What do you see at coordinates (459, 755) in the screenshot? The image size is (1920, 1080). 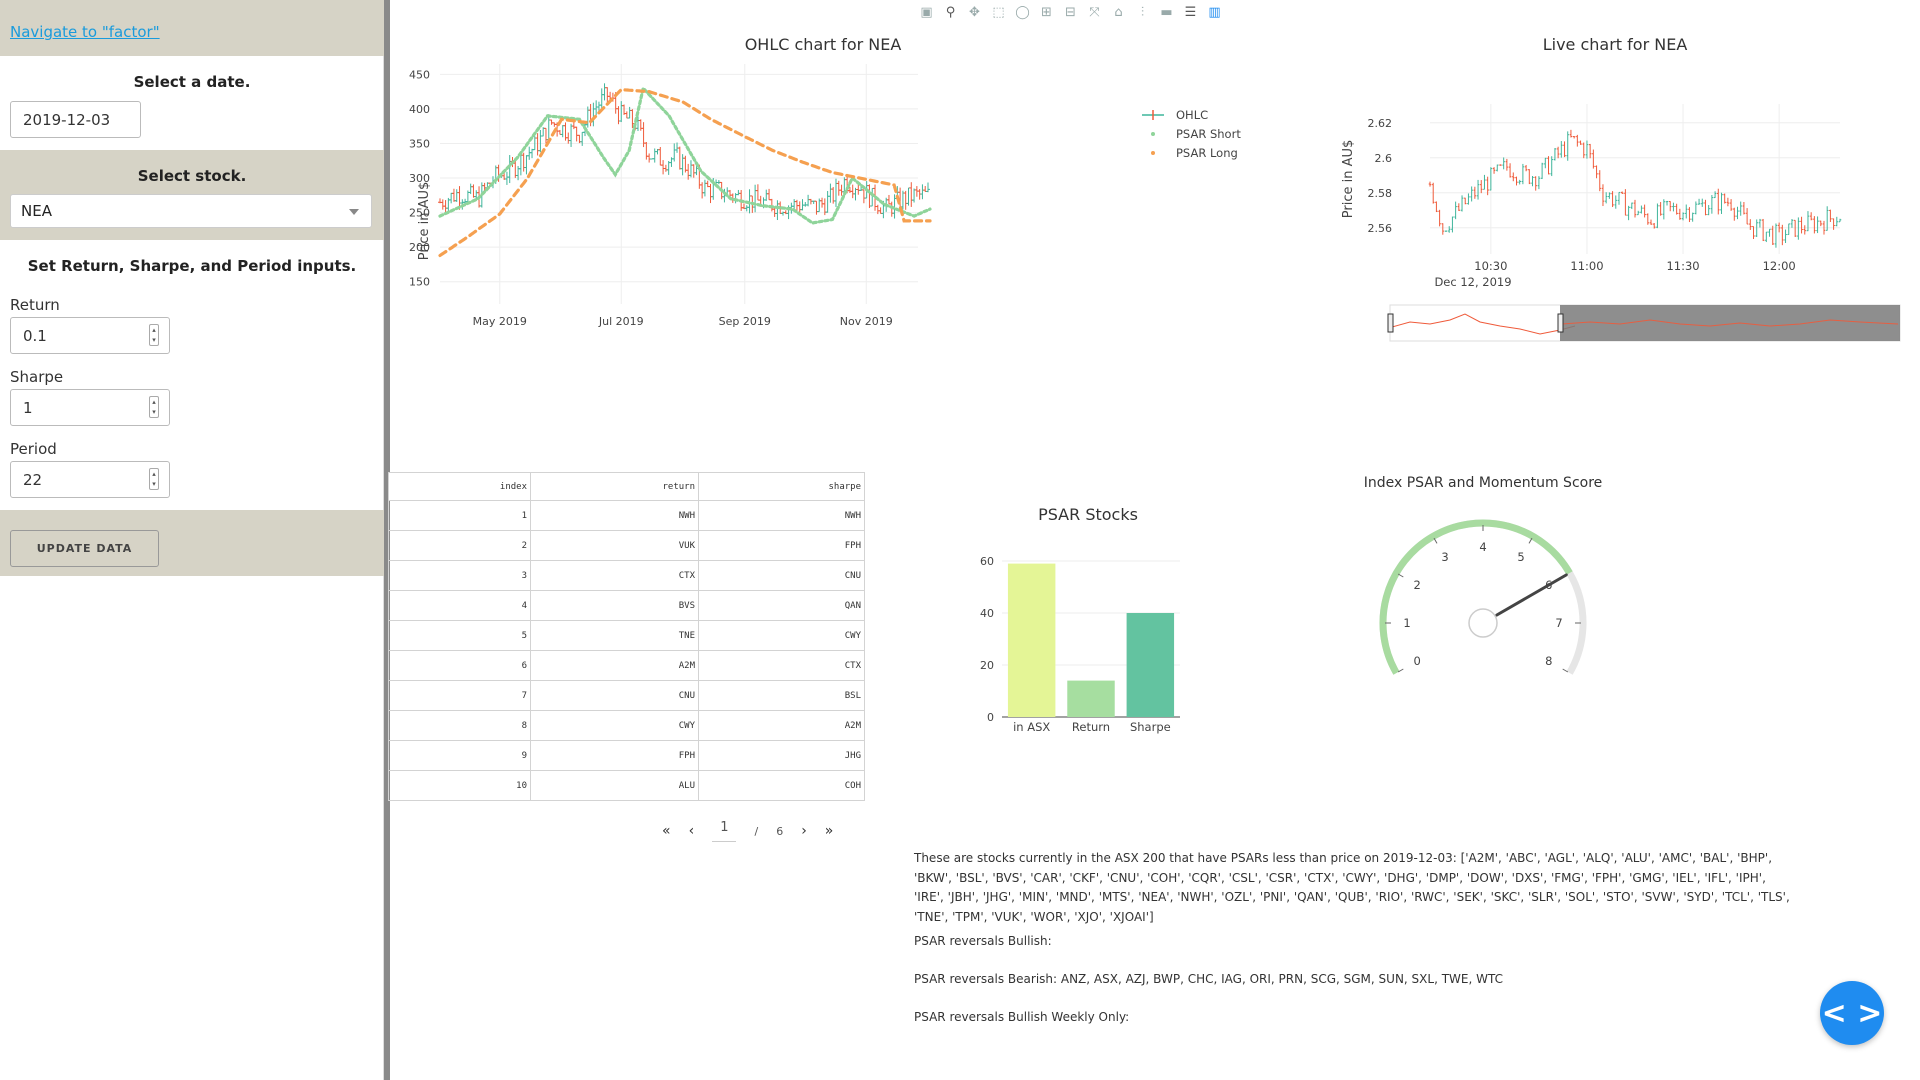 I see `table-cell: 9` at bounding box center [459, 755].